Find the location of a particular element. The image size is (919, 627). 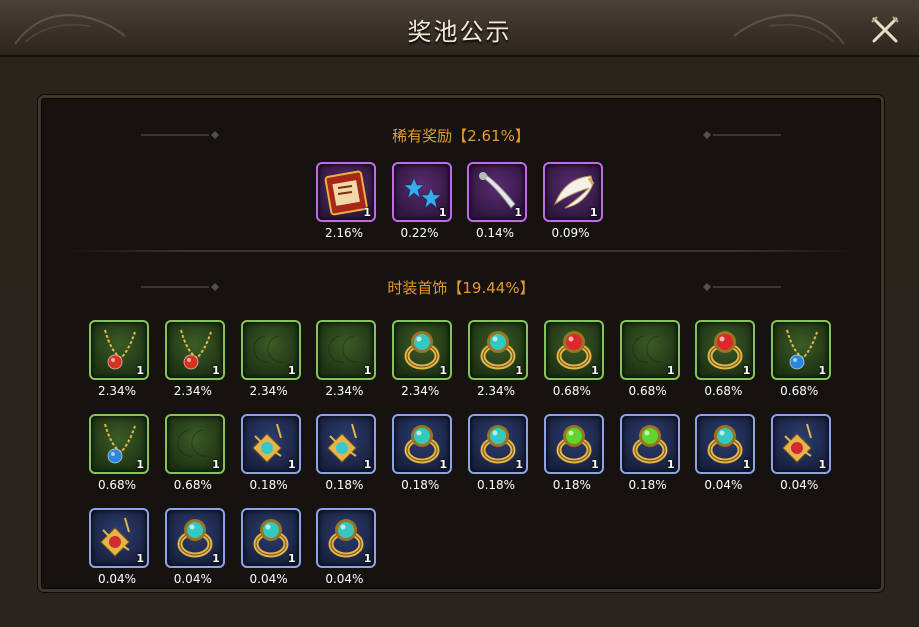

section-divider is located at coordinates (461, 251).